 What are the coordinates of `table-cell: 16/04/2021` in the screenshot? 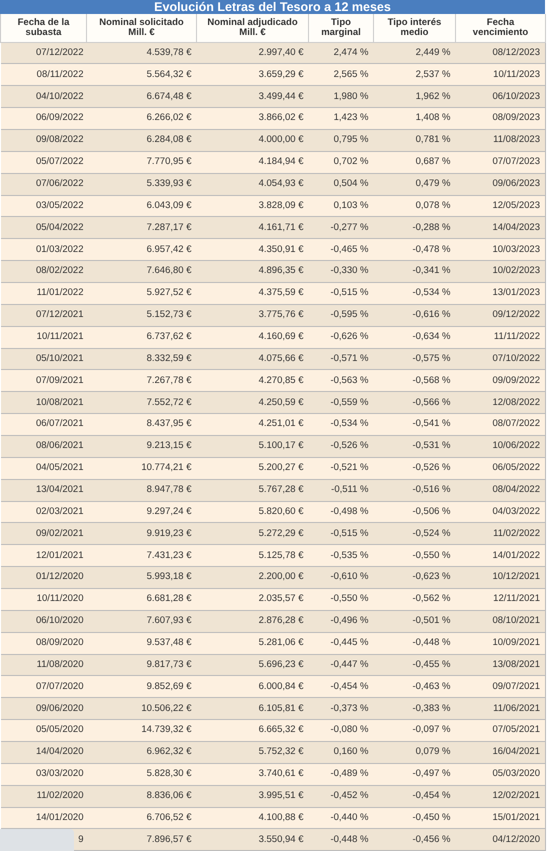 It's located at (516, 752).